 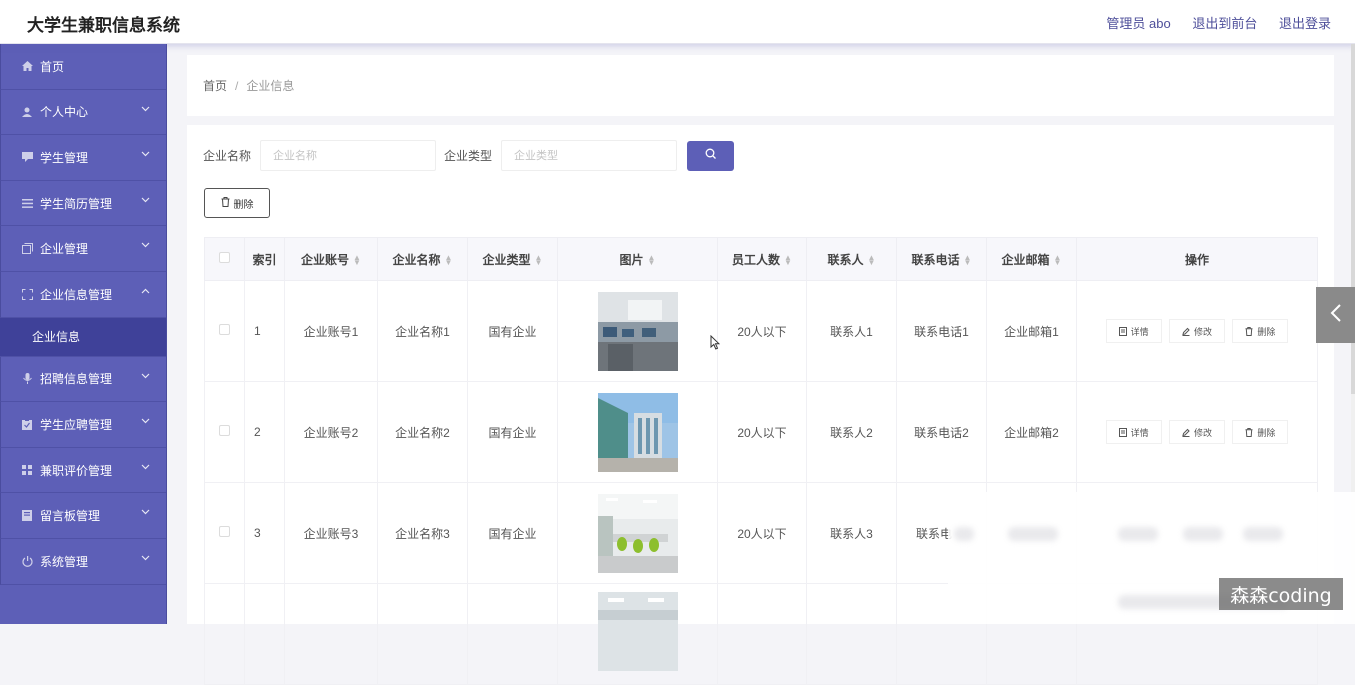 What do you see at coordinates (227, 156) in the screenshot?
I see `company-name-label: 企业名称` at bounding box center [227, 156].